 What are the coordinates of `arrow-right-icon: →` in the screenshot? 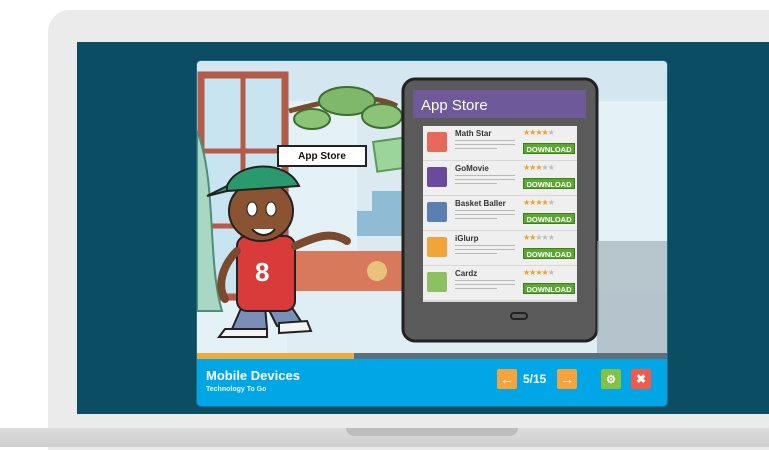 It's located at (567, 379).